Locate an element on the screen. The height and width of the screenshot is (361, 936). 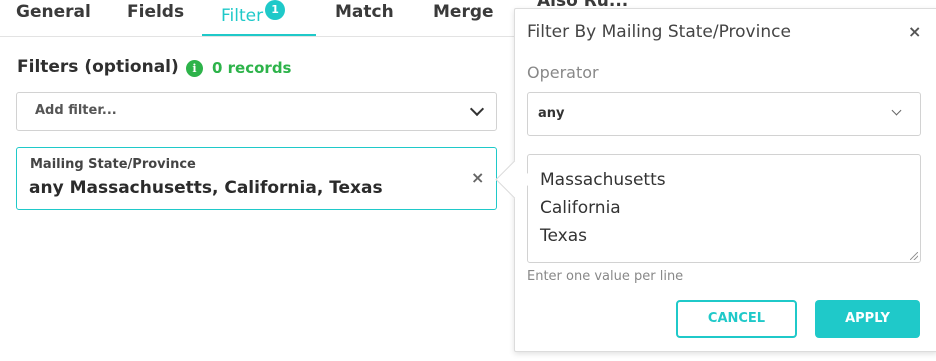
filter-summary: any Massachusetts, California, Texas is located at coordinates (206, 188).